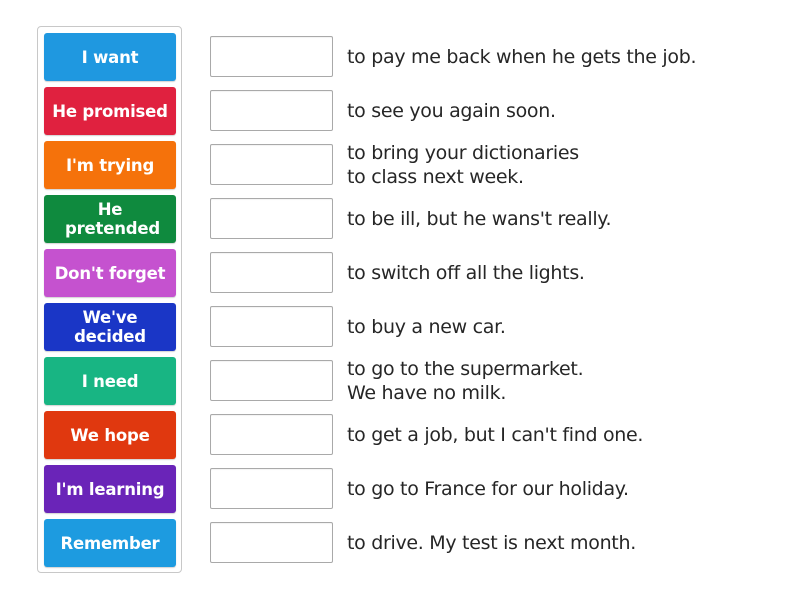 This screenshot has height=600, width=800. What do you see at coordinates (451, 110) in the screenshot?
I see `sentence-text: to see you again soon.` at bounding box center [451, 110].